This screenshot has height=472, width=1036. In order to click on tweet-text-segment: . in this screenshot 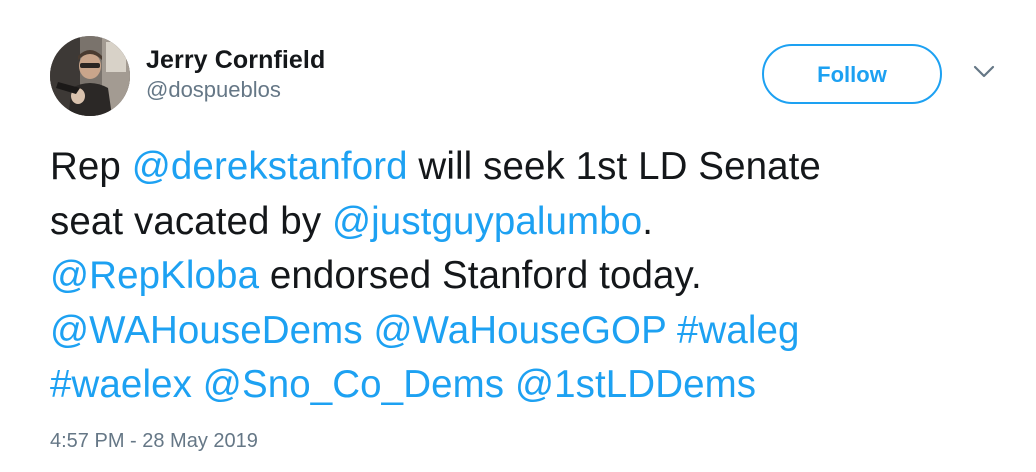, I will do `click(648, 221)`.